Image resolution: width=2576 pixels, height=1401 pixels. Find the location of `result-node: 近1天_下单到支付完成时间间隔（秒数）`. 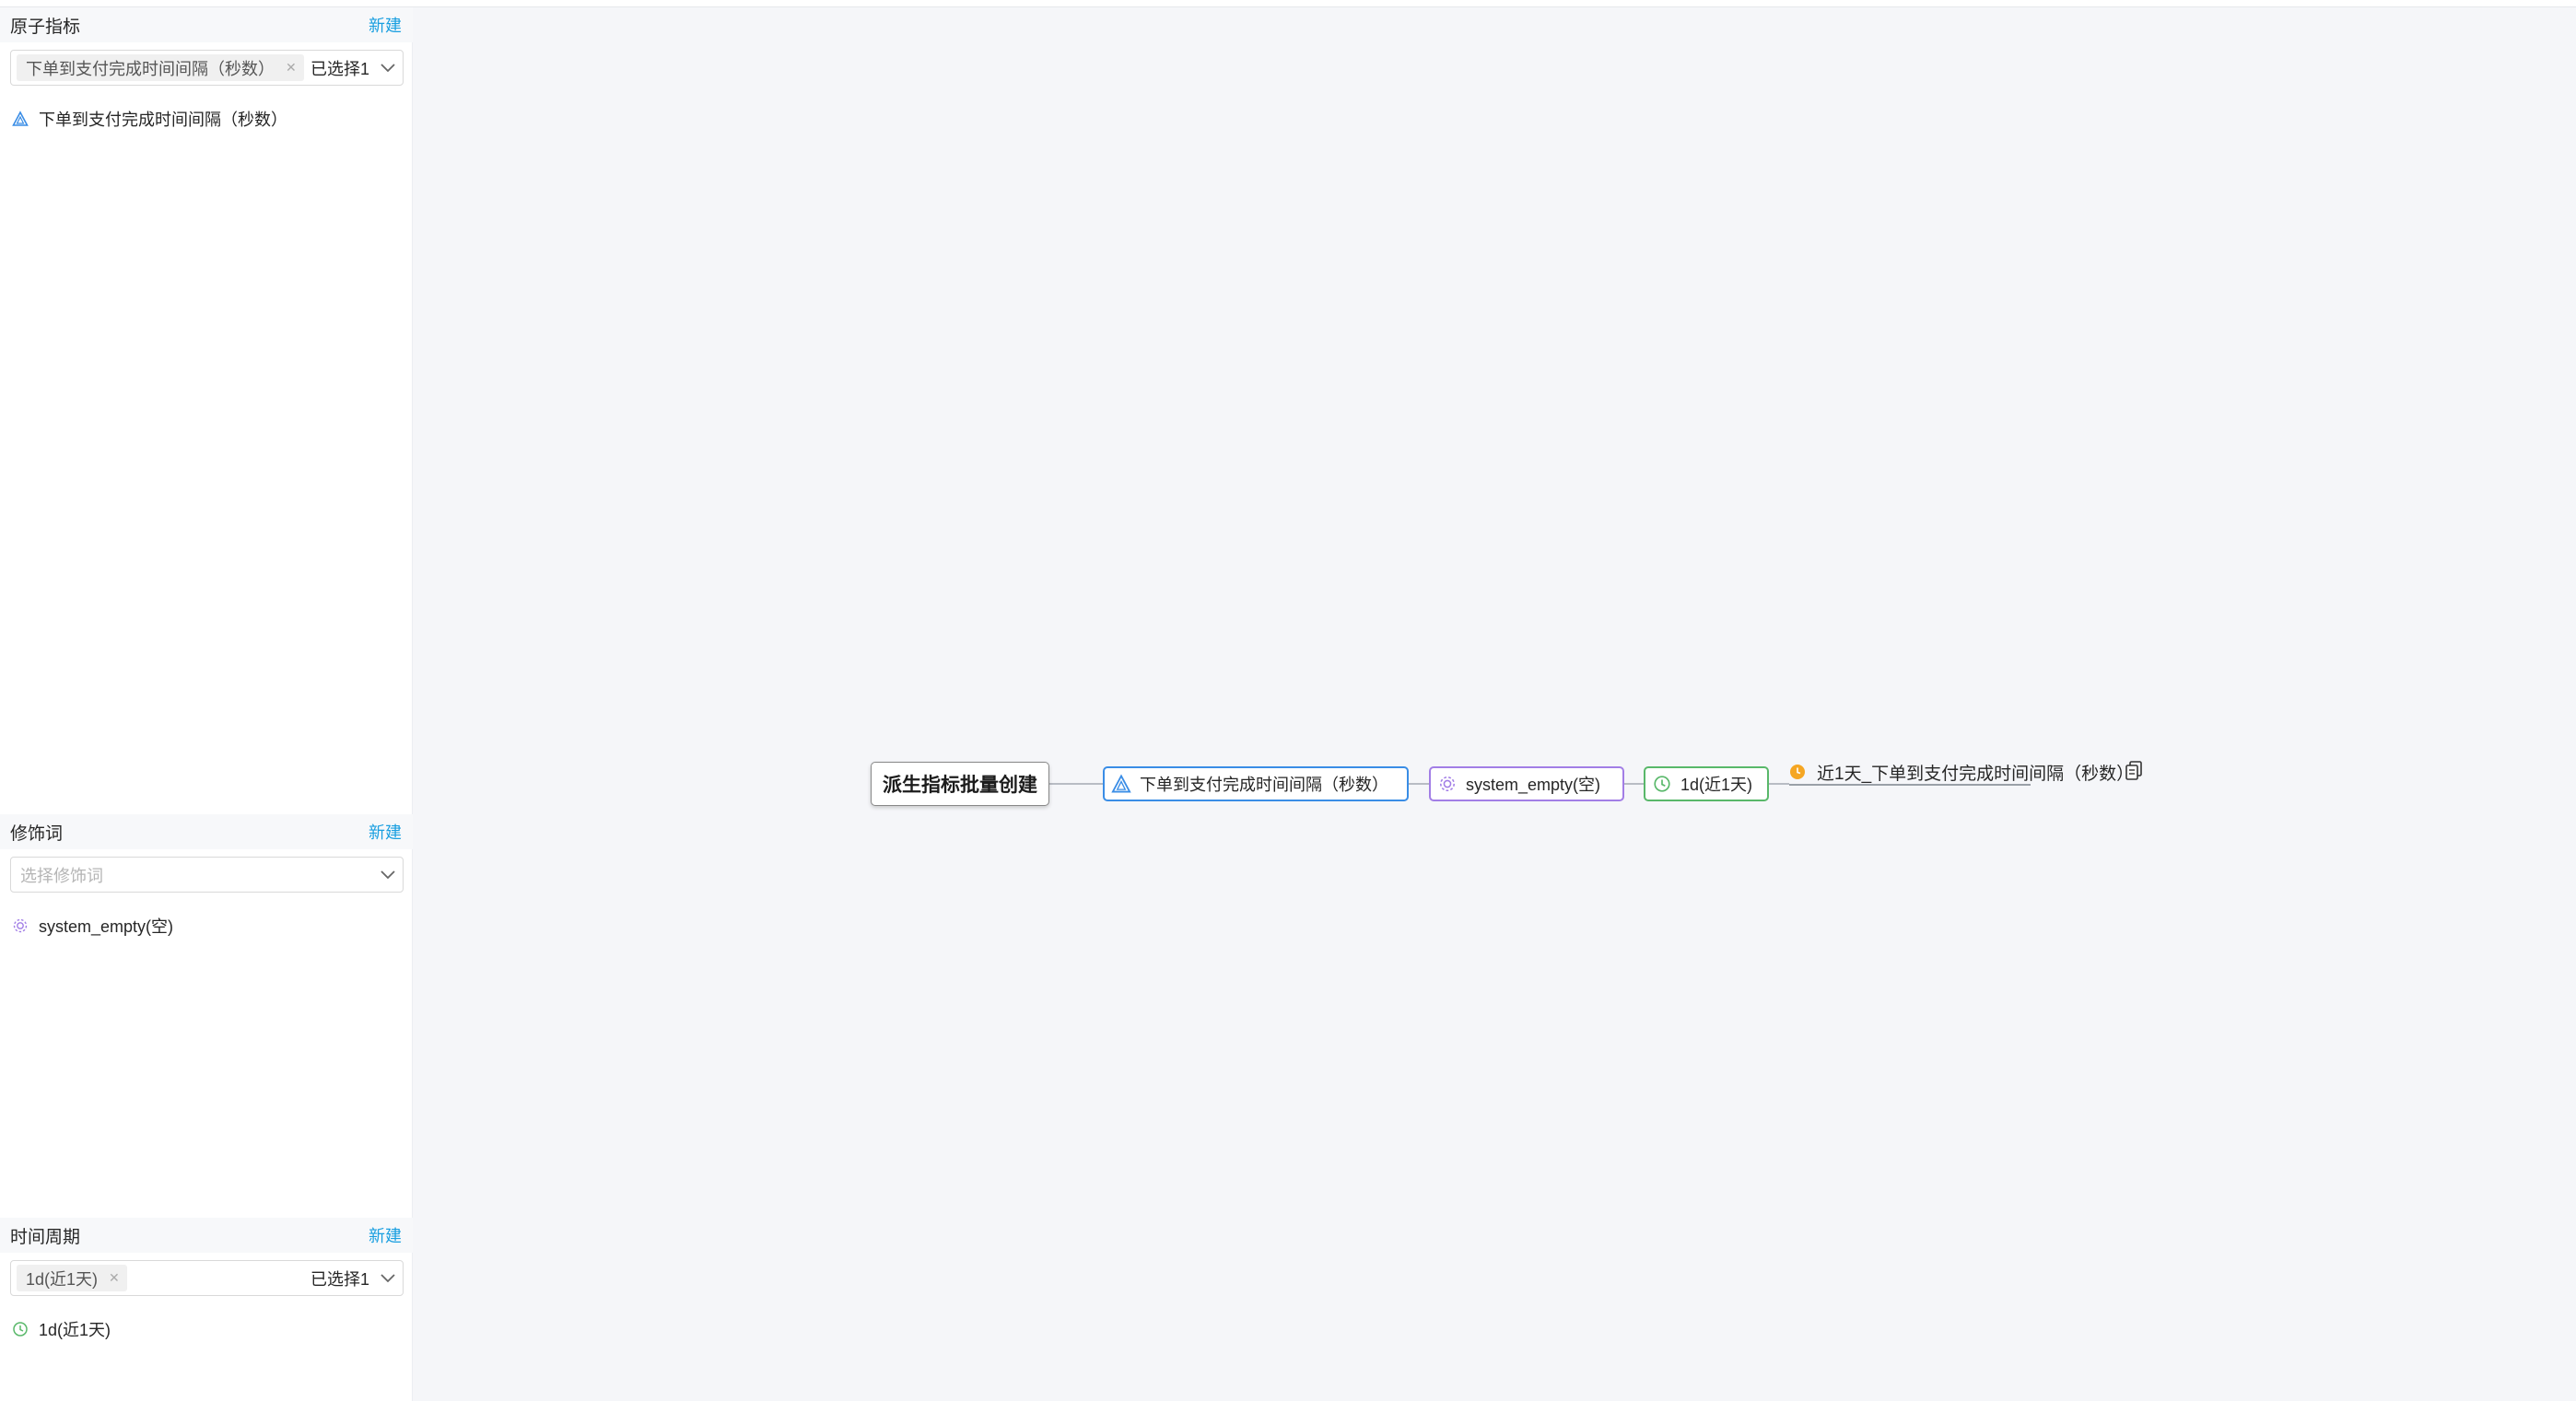

result-node: 近1天_下单到支付完成时间间隔（秒数） is located at coordinates (1961, 772).